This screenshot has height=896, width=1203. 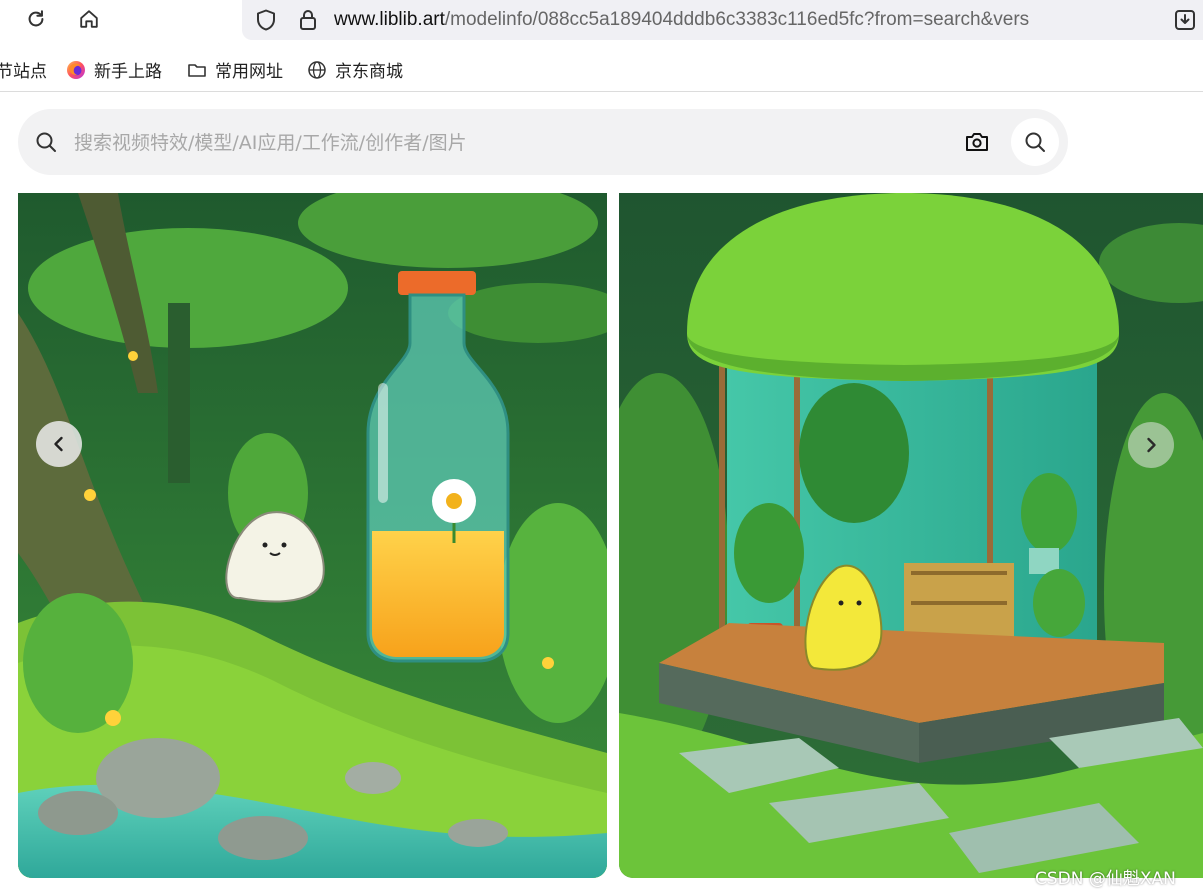 I want to click on toolbar-divider, so click(x=601, y=91).